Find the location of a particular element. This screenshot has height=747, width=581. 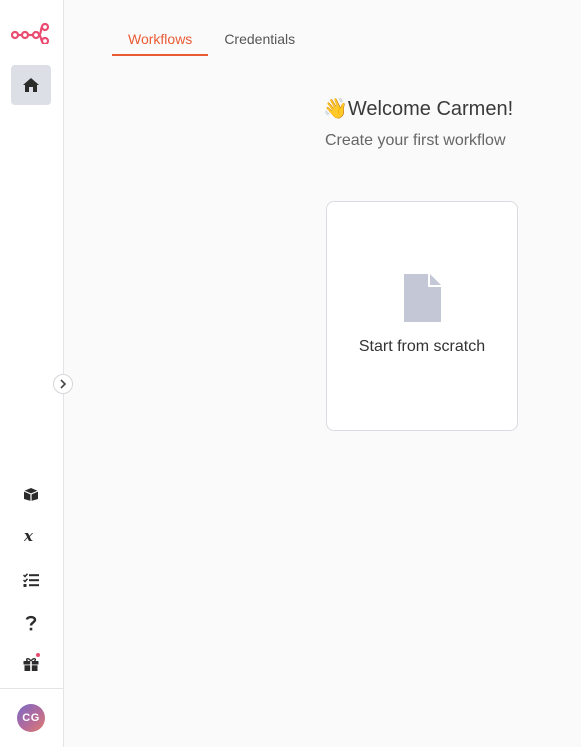

main-tabs: Workflows Credentials is located at coordinates (211, 39).